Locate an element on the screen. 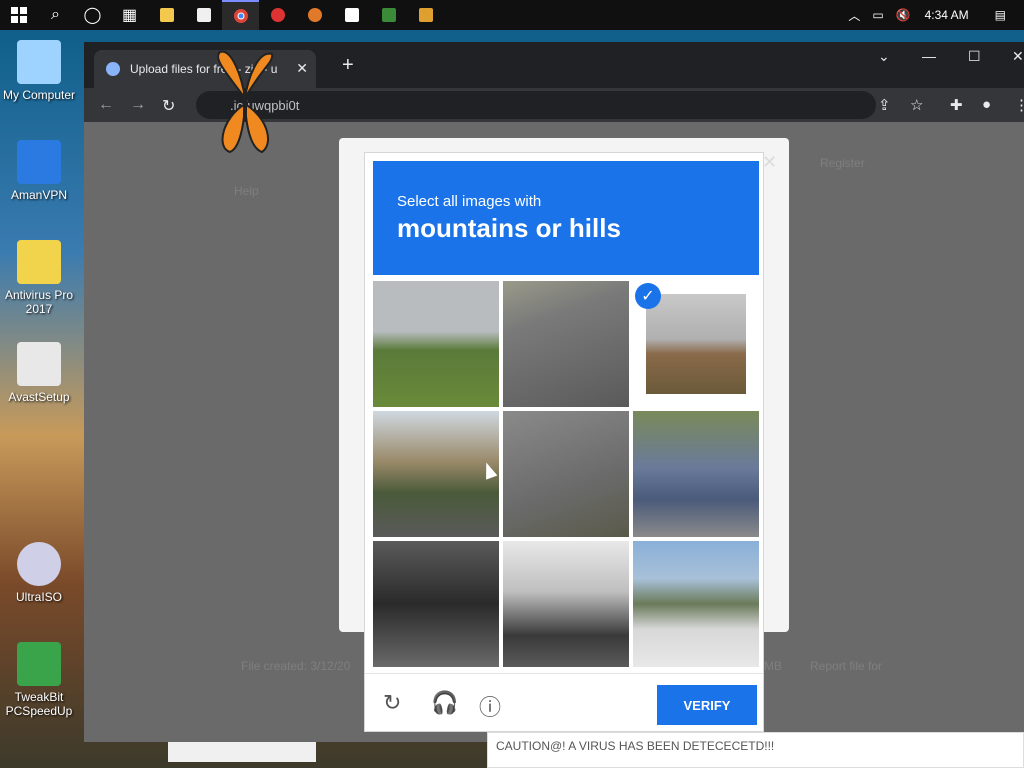  store-icon is located at coordinates (203, 15).